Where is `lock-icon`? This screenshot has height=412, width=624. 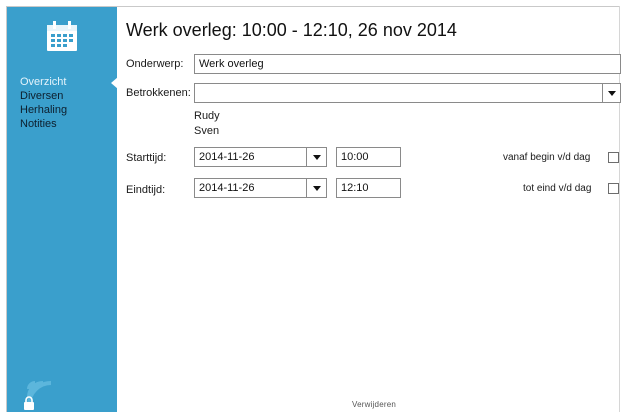
lock-icon is located at coordinates (29, 403).